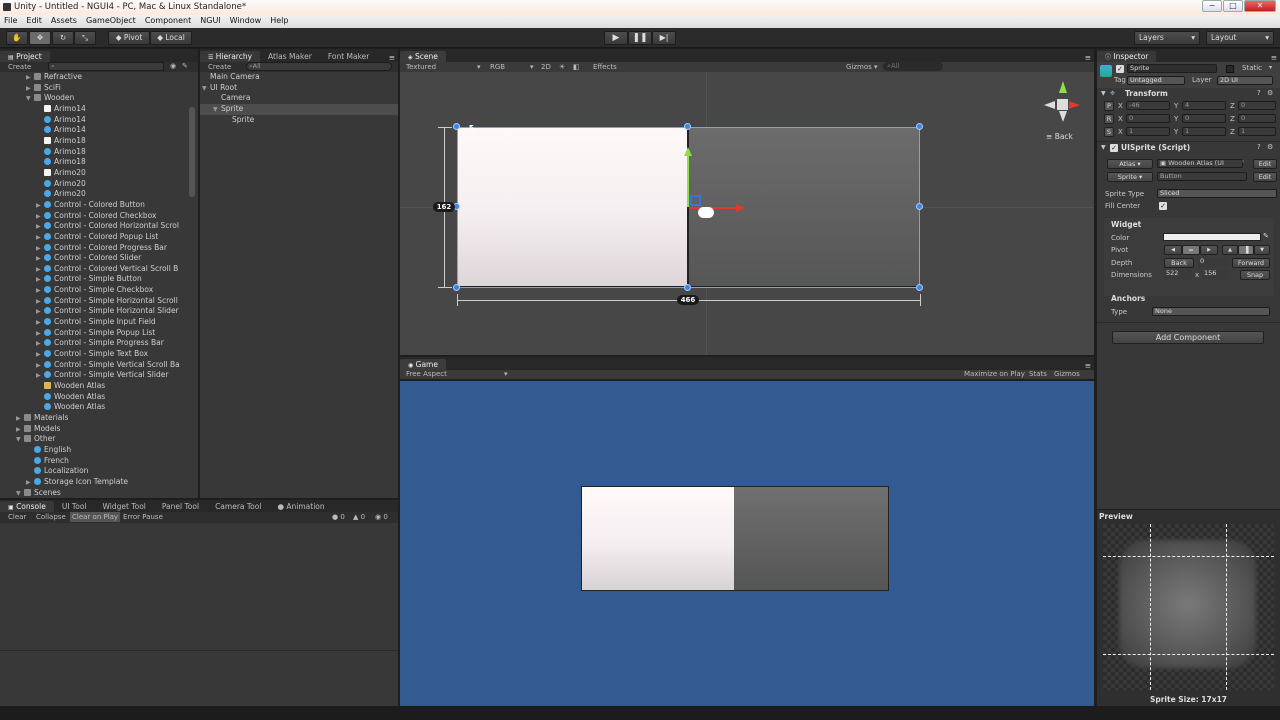  What do you see at coordinates (99, 279) in the screenshot?
I see `project-item: ▶ Control - Simple Button` at bounding box center [99, 279].